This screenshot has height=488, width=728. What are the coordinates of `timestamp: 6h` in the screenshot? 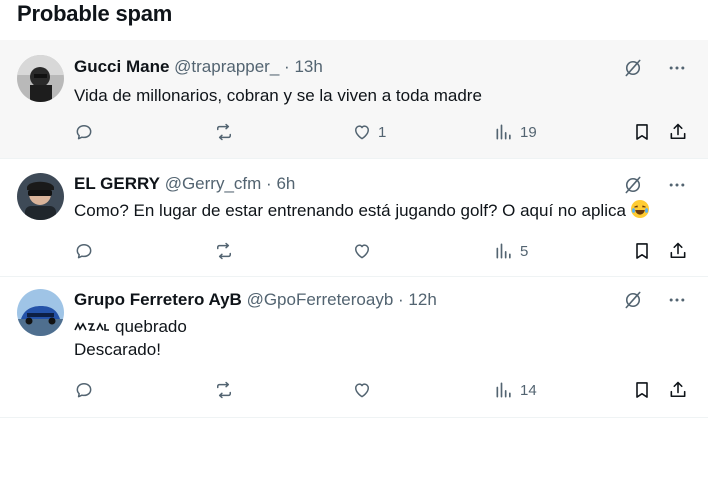 It's located at (285, 183).